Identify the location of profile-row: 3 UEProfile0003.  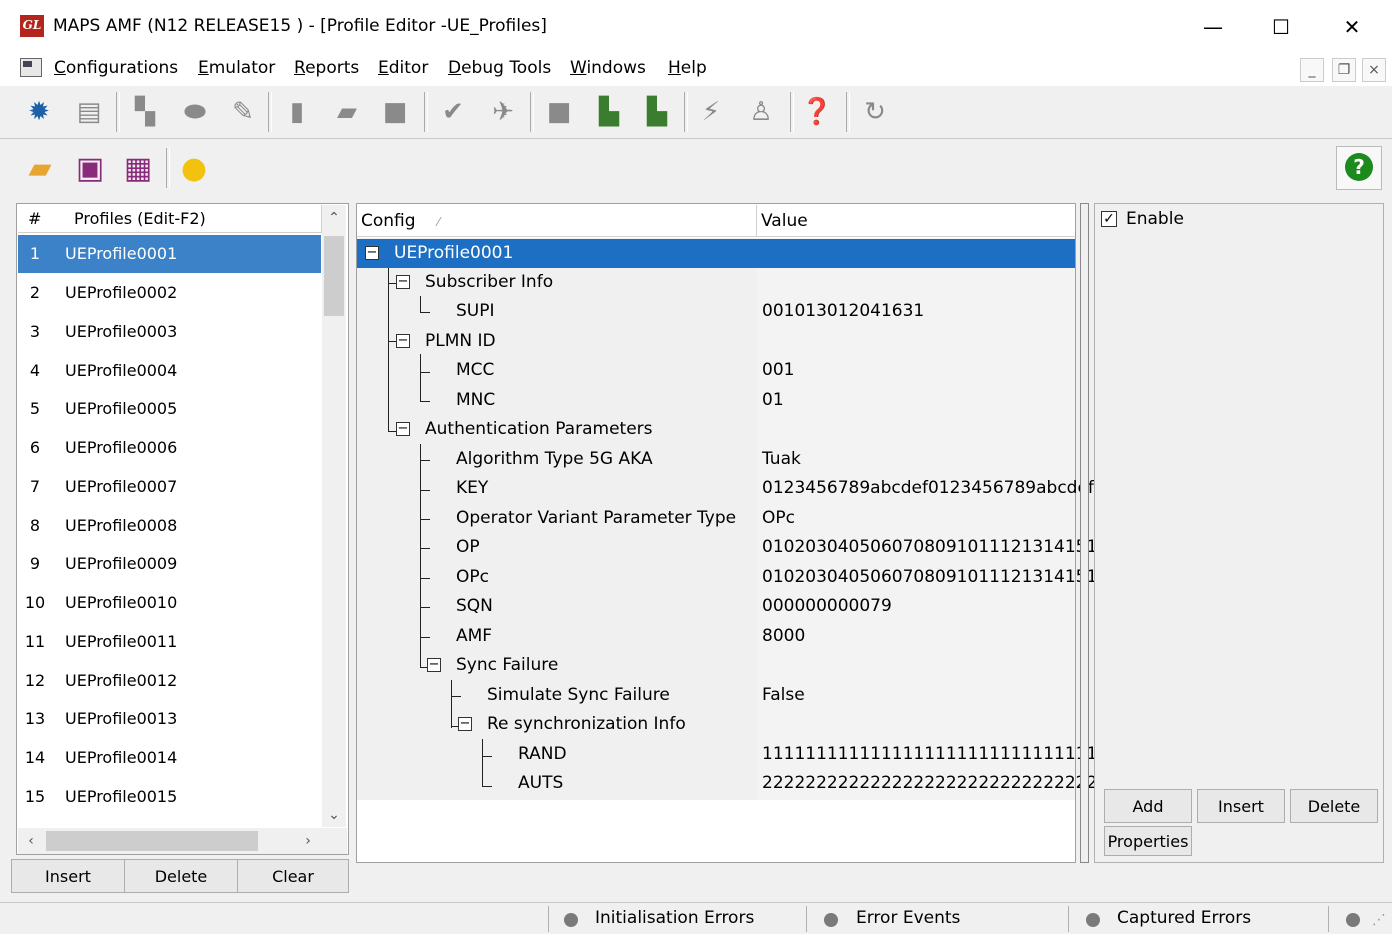
(169, 332).